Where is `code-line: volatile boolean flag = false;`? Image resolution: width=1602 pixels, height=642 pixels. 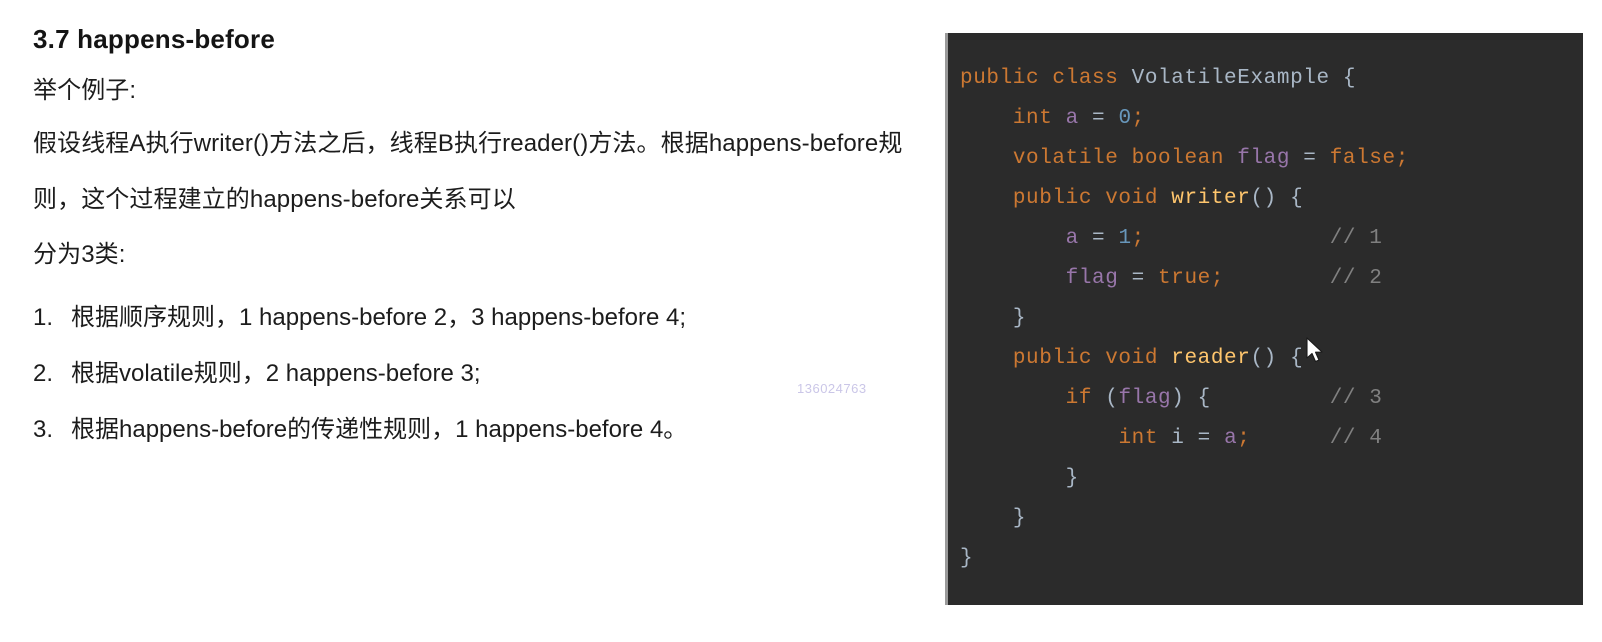 code-line: volatile boolean flag = false; is located at coordinates (1184, 158).